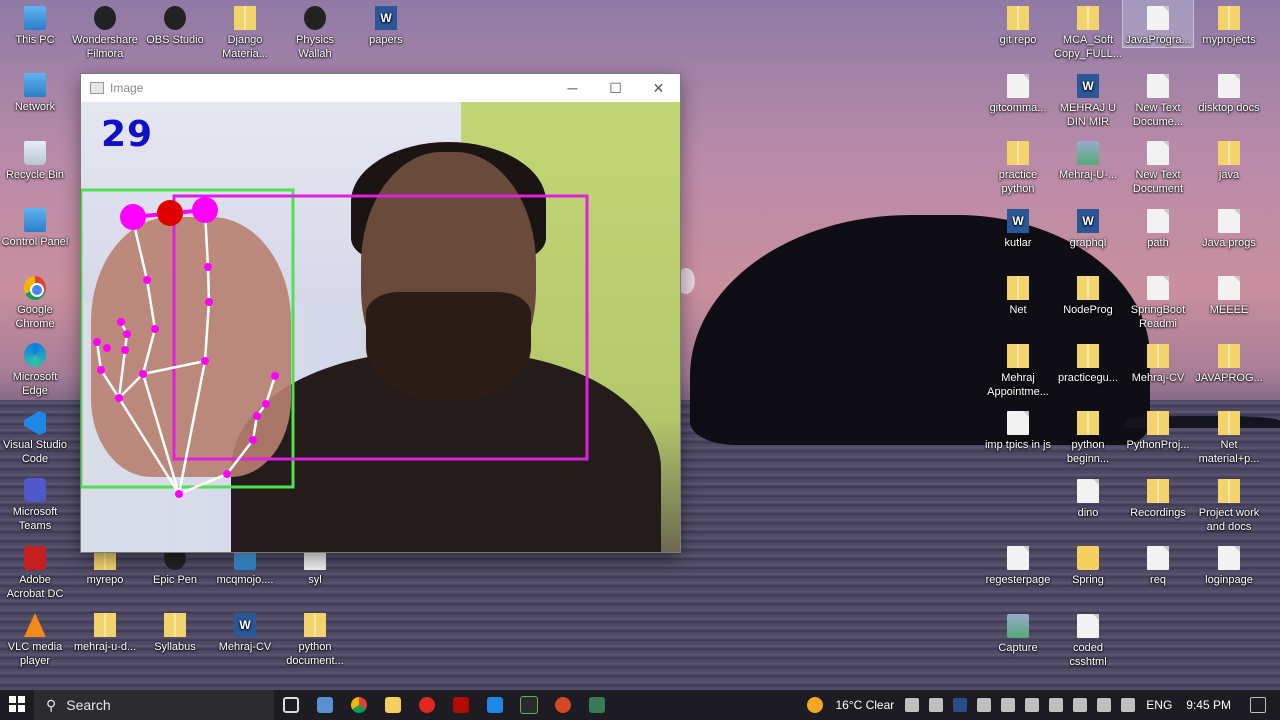 Image resolution: width=1280 pixels, height=720 pixels. What do you see at coordinates (35, 502) in the screenshot?
I see `desktop-icon-microsoft-teams: Microsoft Teams` at bounding box center [35, 502].